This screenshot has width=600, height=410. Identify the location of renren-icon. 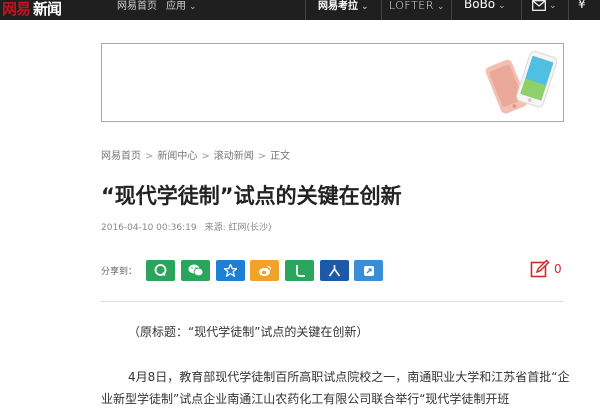
(334, 271).